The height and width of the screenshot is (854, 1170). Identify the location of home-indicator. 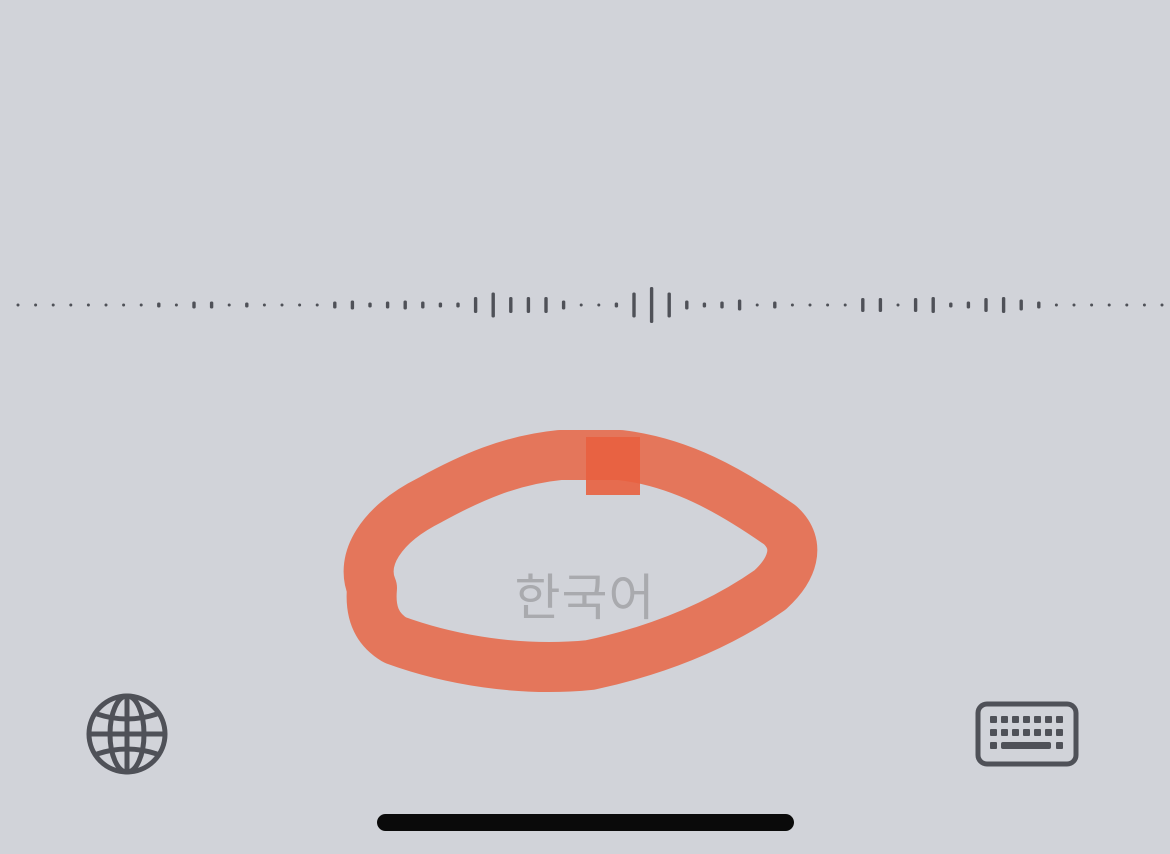
(585, 822).